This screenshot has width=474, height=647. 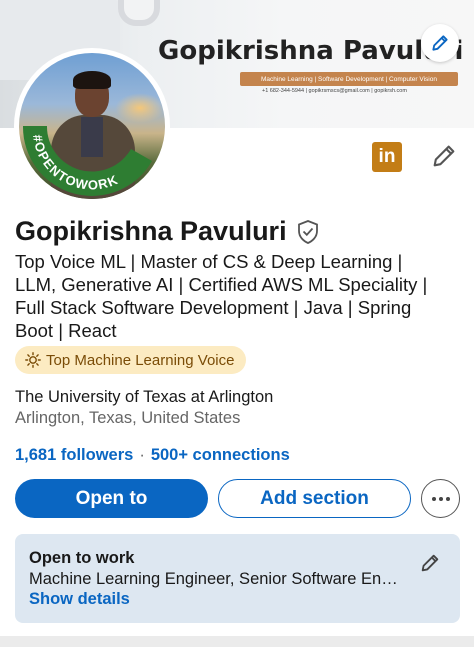 What do you see at coordinates (314, 498) in the screenshot?
I see `add-section-button: Add section` at bounding box center [314, 498].